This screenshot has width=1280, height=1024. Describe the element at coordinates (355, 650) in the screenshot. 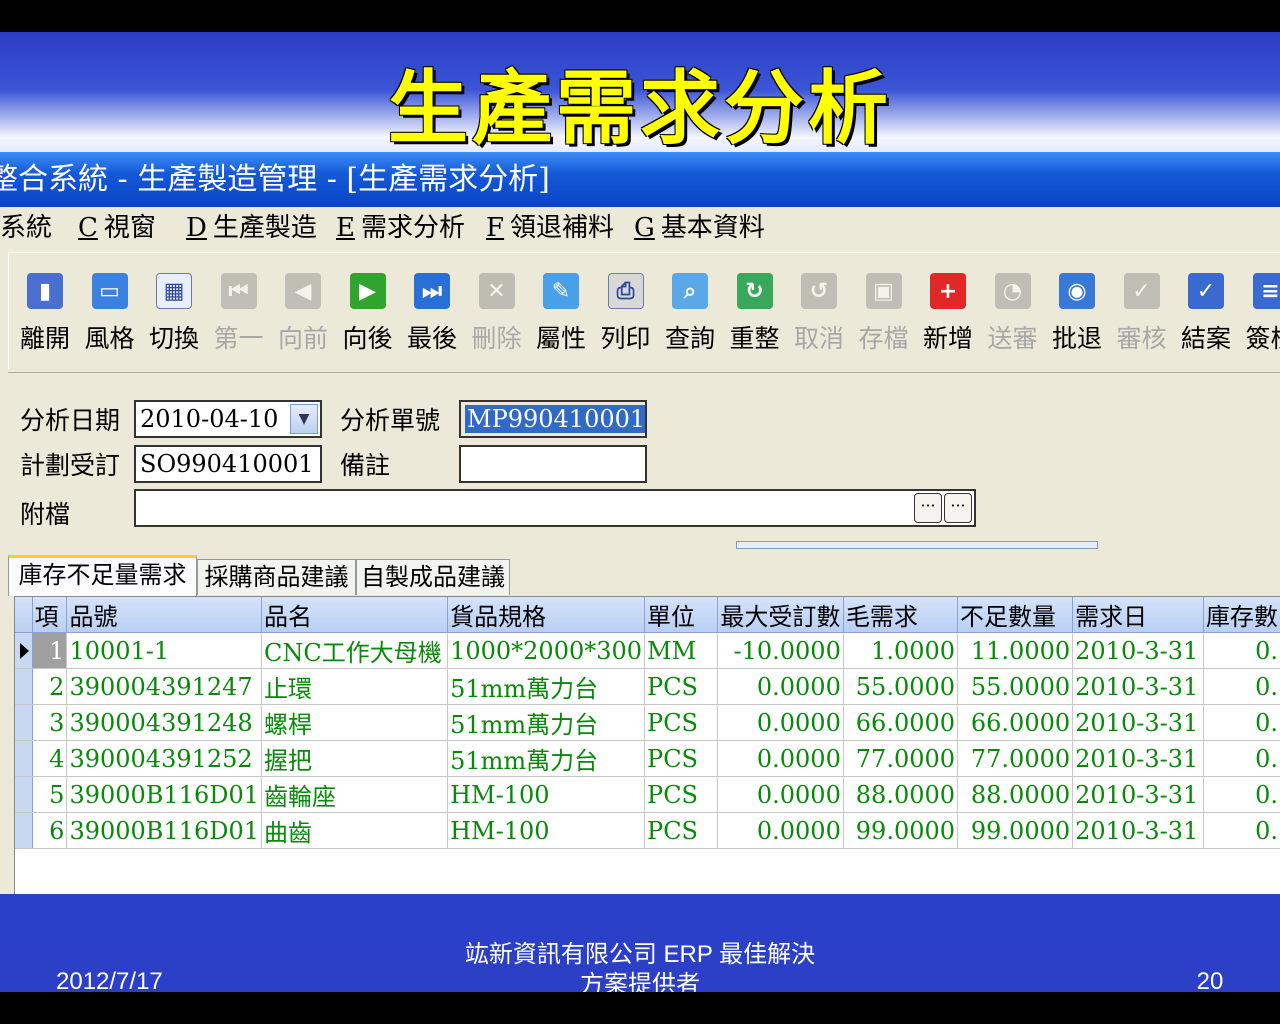

I see `table-cell: CNC工作大母機` at that location.